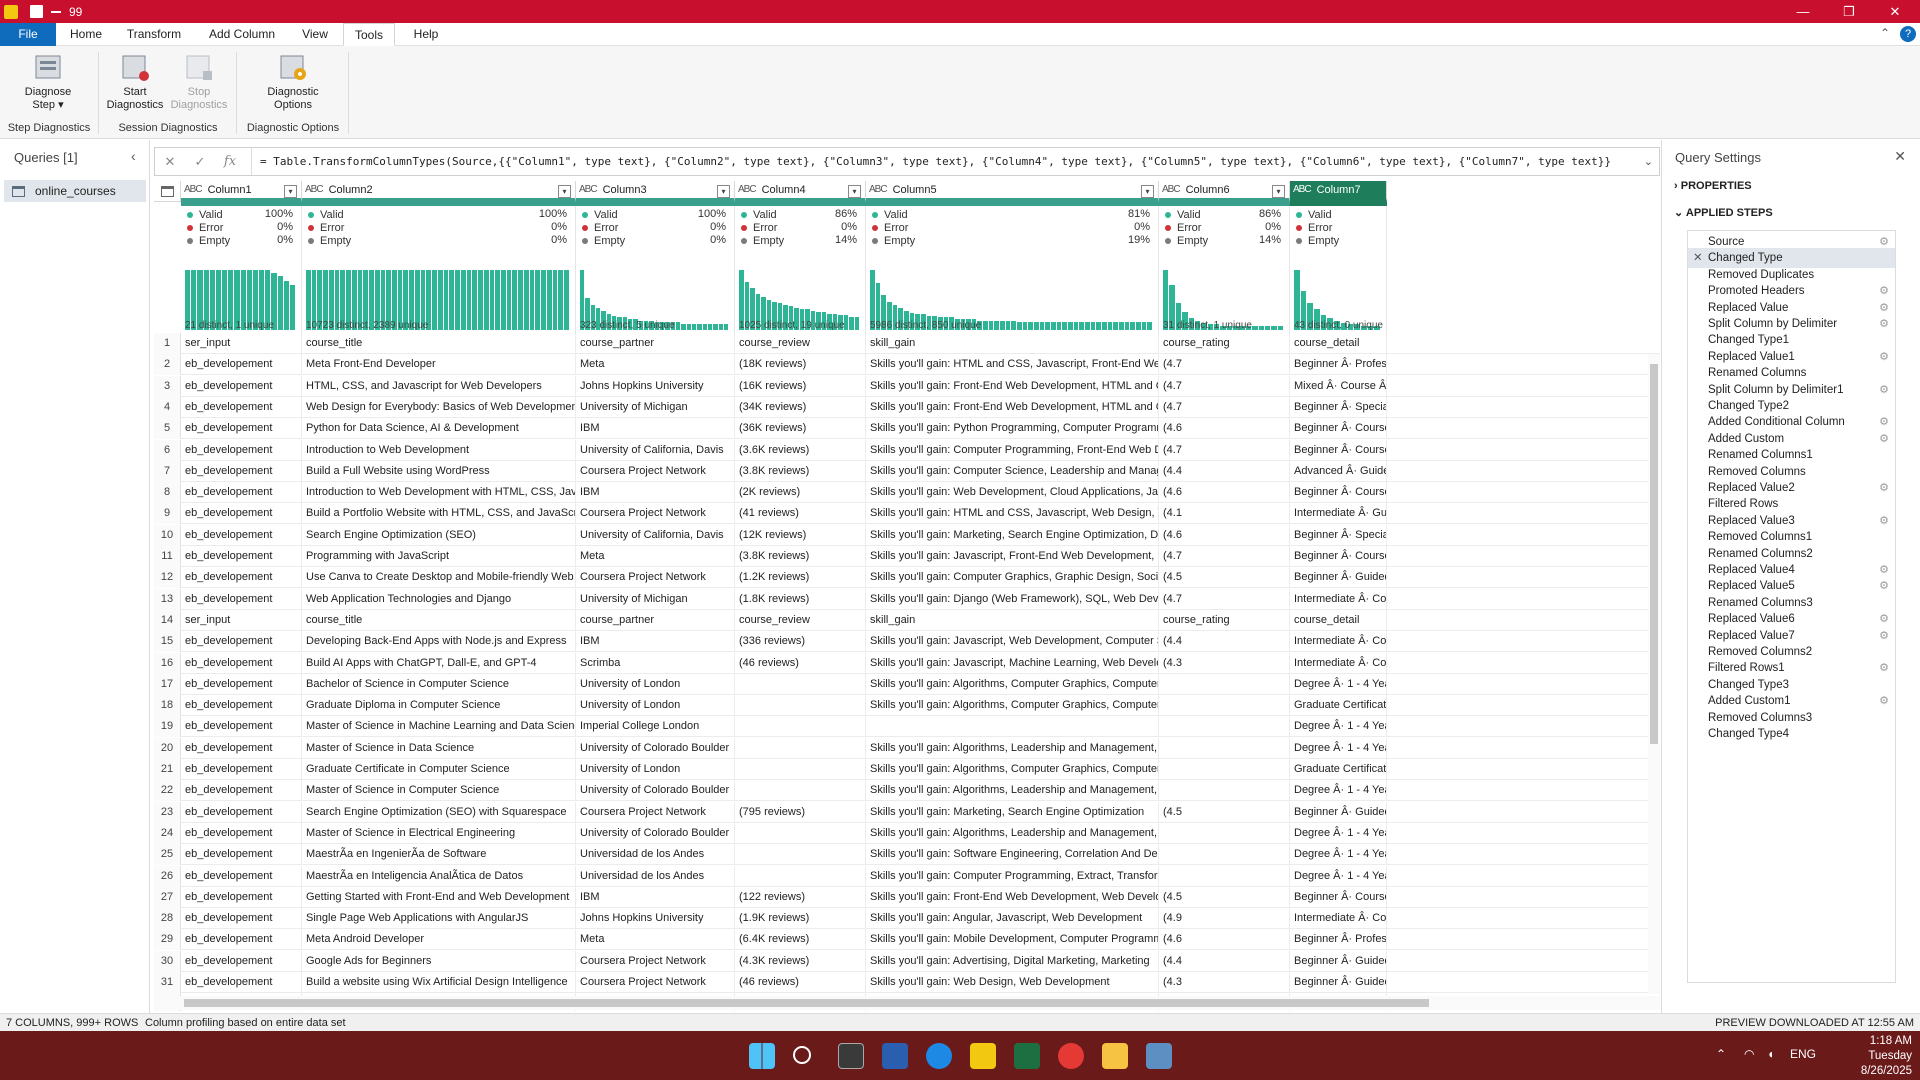 This screenshot has height=1080, width=1920. Describe the element at coordinates (167, 471) in the screenshot. I see `row-number: 7` at that location.